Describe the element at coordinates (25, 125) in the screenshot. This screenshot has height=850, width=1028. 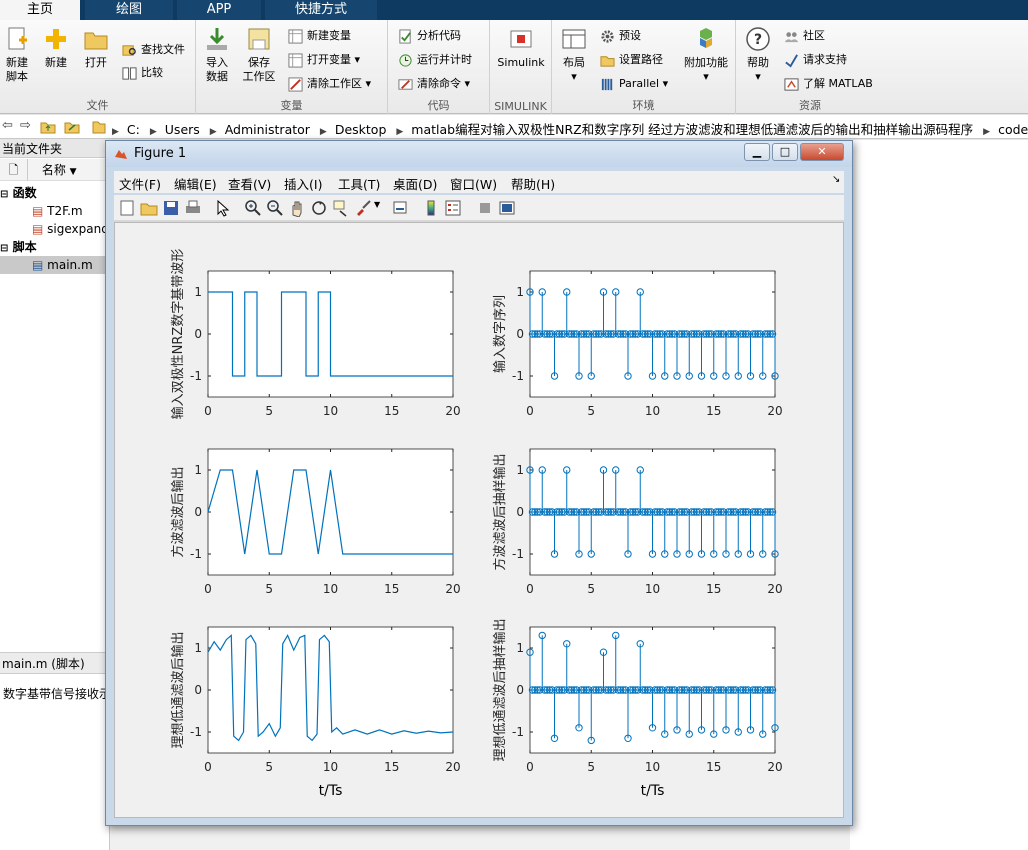
I see `forward-arrow-icon: ⇨` at that location.